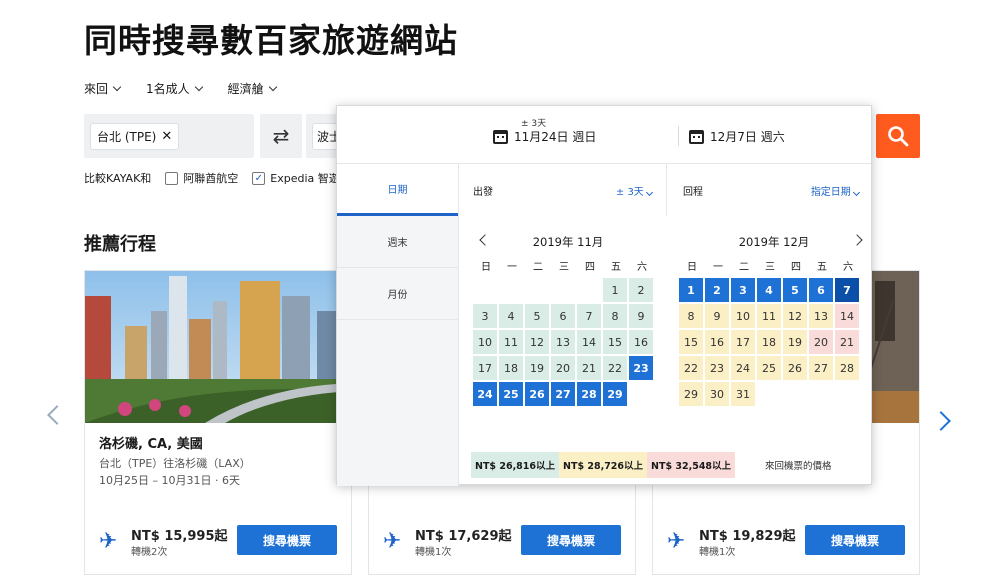  I want to click on origin-value: 台北 (TPE), so click(127, 136).